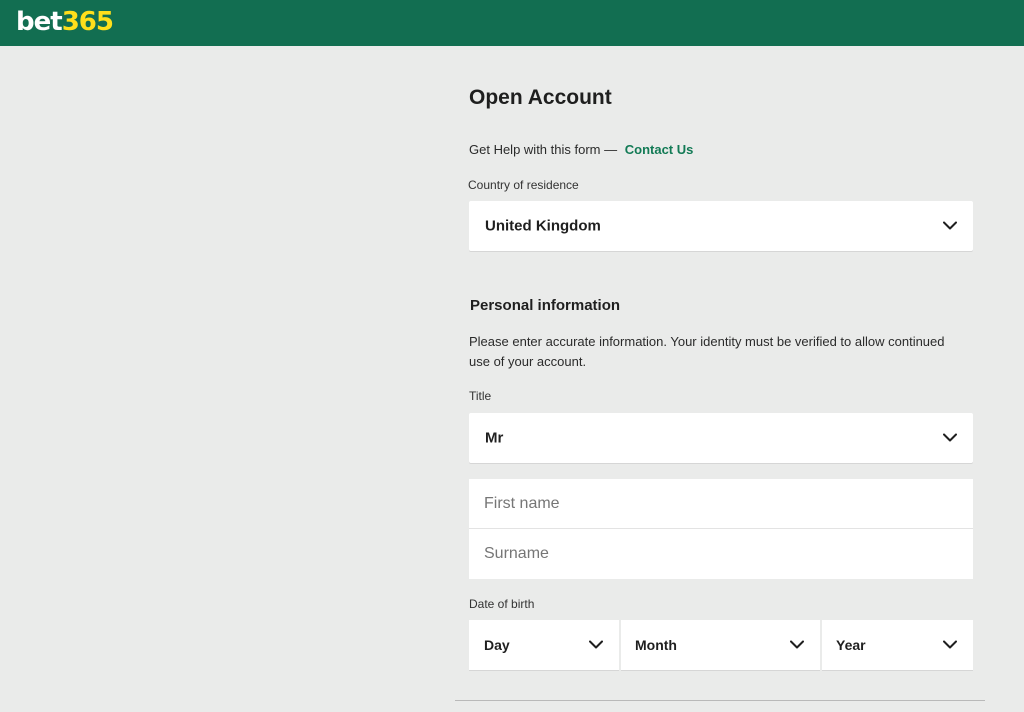 Image resolution: width=1024 pixels, height=712 pixels. Describe the element at coordinates (721, 438) in the screenshot. I see `title-select: Mr` at that location.